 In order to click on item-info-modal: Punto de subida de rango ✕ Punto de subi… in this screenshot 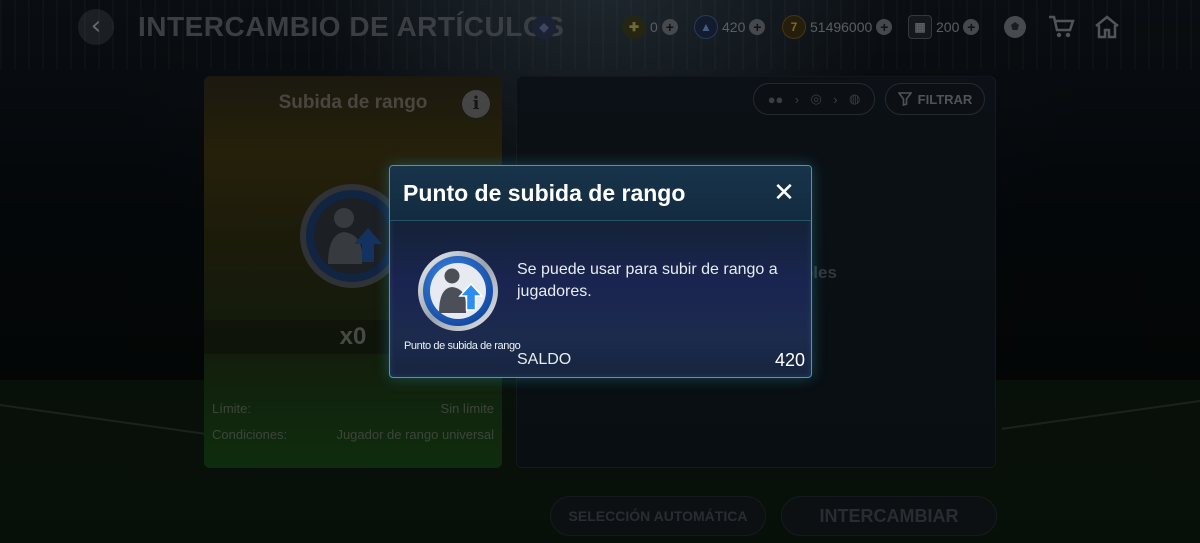, I will do `click(600, 271)`.